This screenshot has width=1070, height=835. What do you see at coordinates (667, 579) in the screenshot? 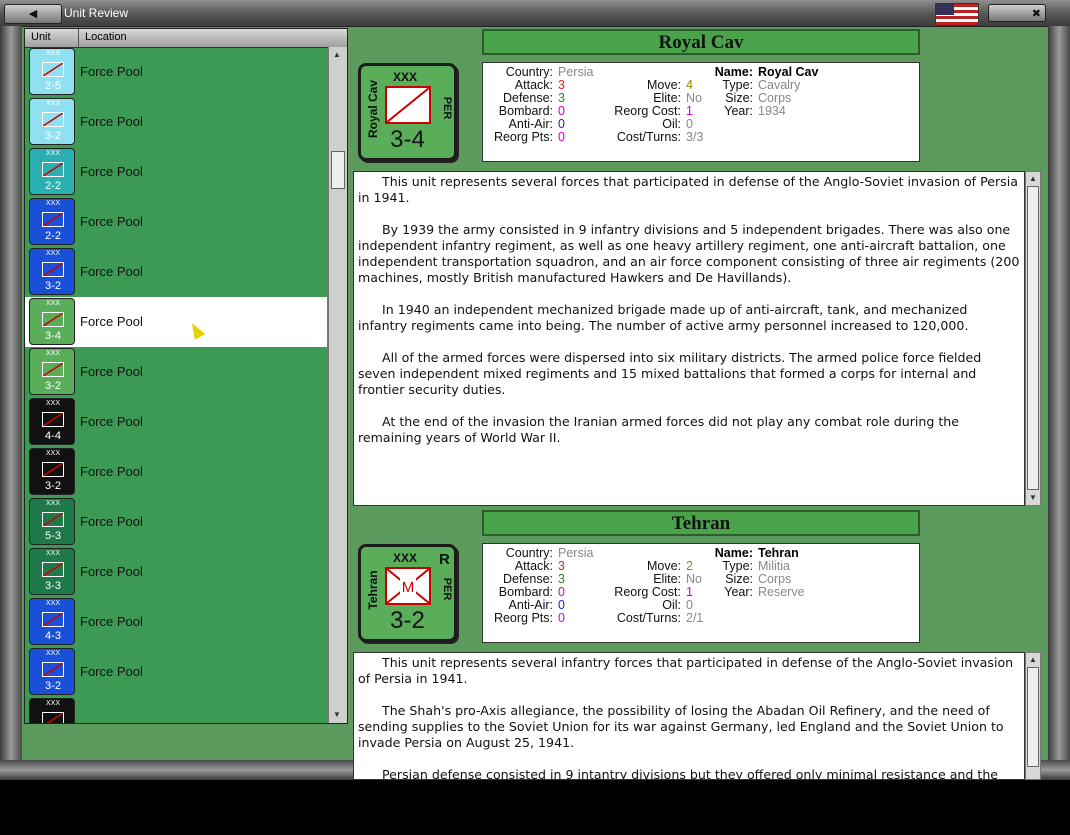
I see `stat-label-elite: Elite:` at bounding box center [667, 579].